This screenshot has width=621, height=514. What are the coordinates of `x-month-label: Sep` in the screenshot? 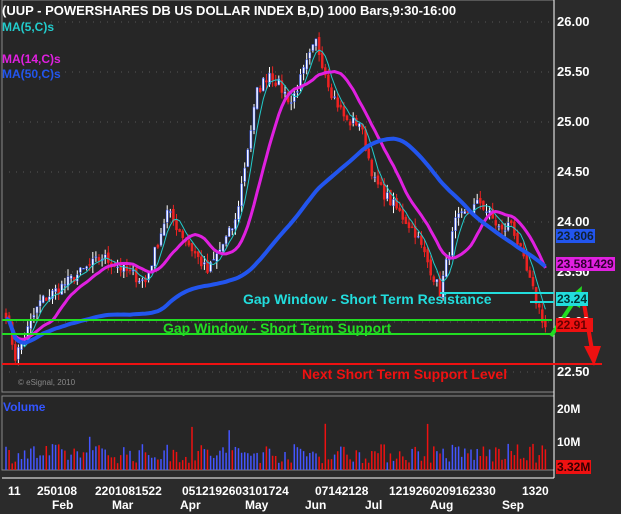 It's located at (513, 505).